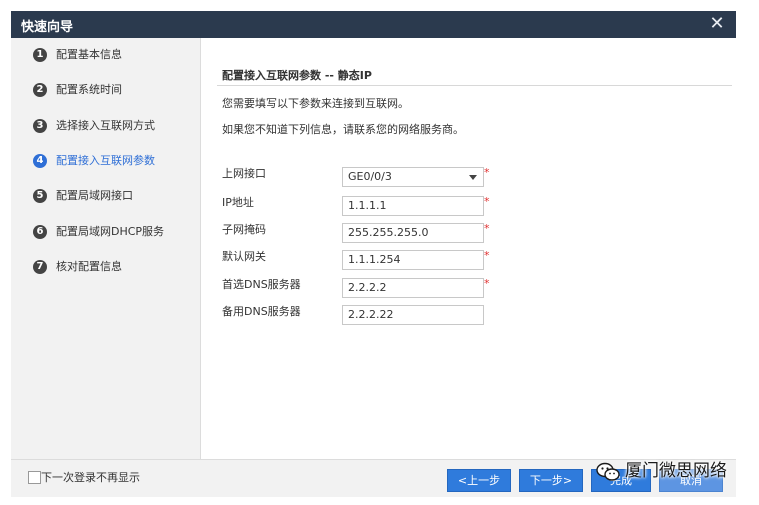 The height and width of the screenshot is (505, 759). I want to click on secondary-dns-field: 2.2.2.22, so click(413, 315).